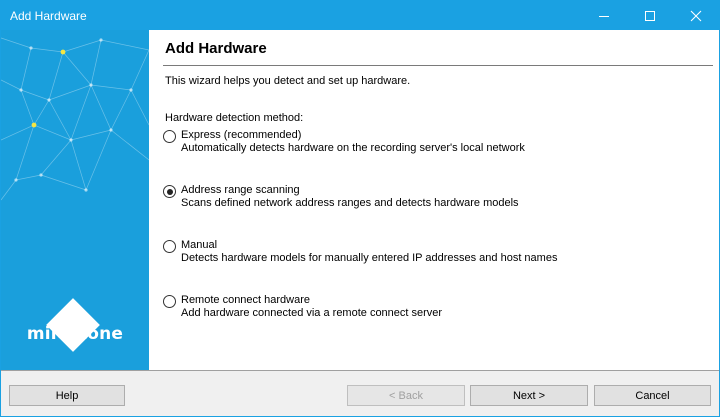 Image resolution: width=720 pixels, height=417 pixels. What do you see at coordinates (169, 191) in the screenshot?
I see `address-range-radio` at bounding box center [169, 191].